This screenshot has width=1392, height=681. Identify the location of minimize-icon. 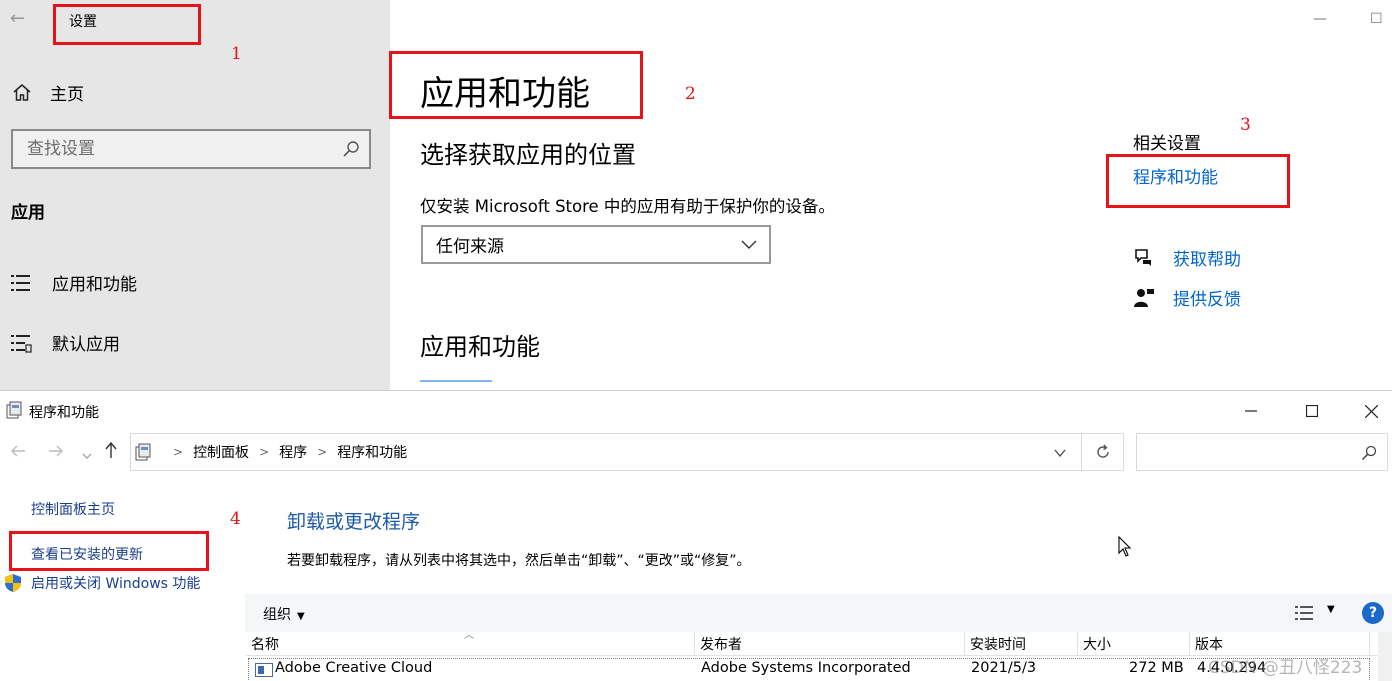
(1251, 411).